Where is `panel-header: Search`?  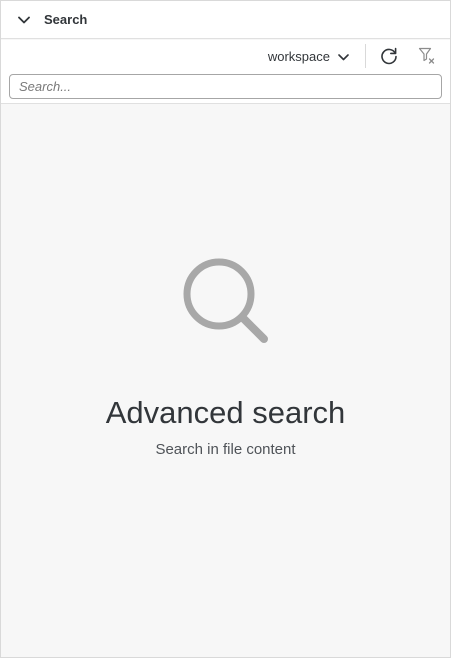 panel-header: Search is located at coordinates (225, 20).